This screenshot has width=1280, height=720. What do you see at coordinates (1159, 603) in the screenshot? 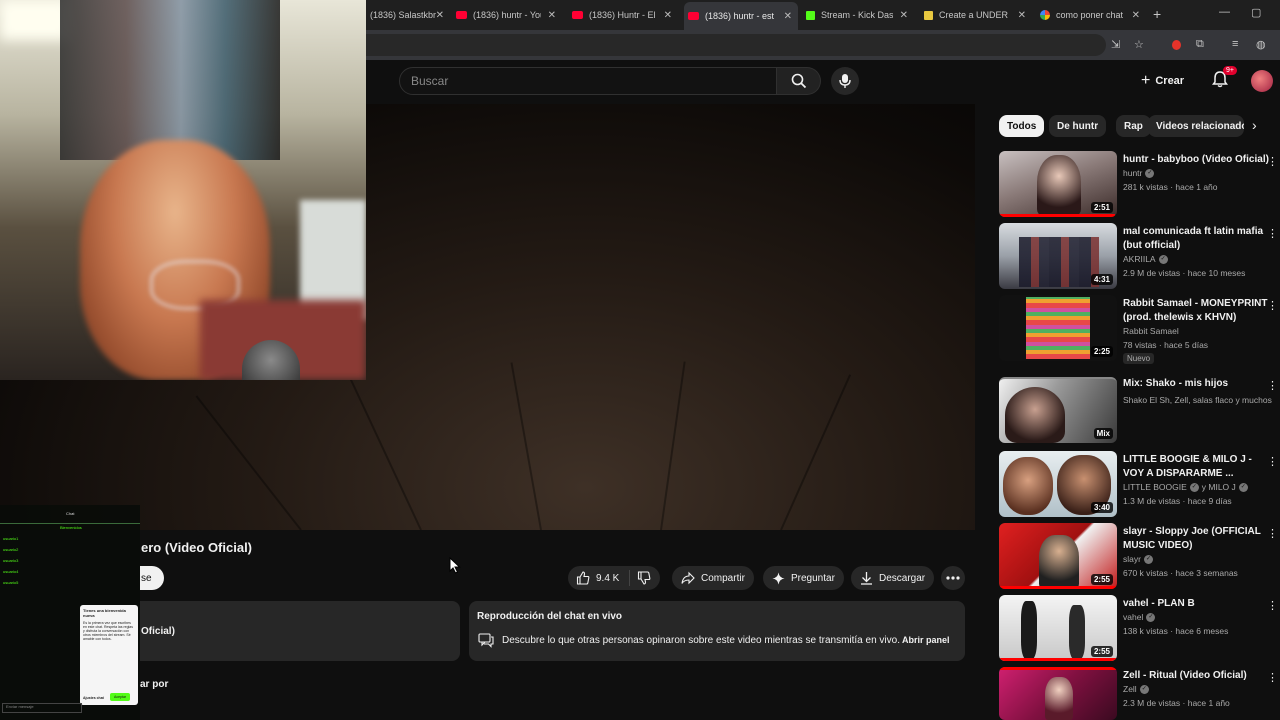
I see `recommendation-title: vahel - PLAN B` at bounding box center [1159, 603].